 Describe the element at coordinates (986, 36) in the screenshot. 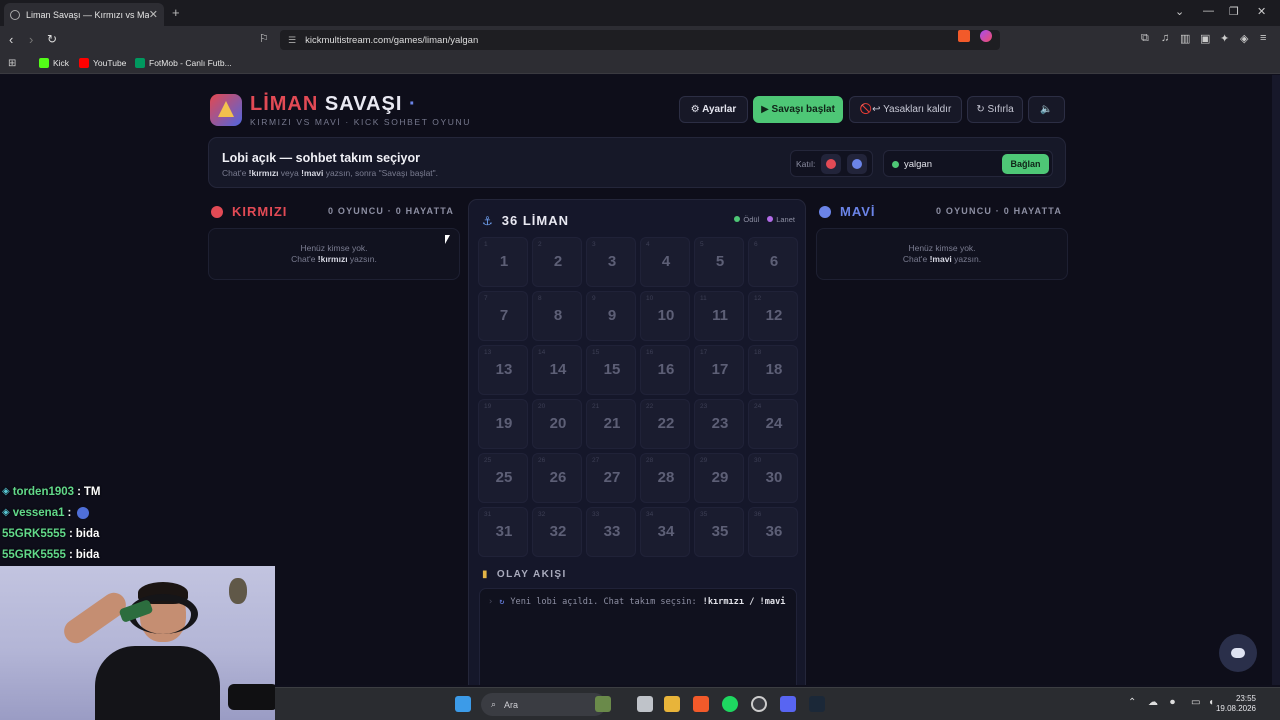

I see `brave-rewards-icon` at that location.